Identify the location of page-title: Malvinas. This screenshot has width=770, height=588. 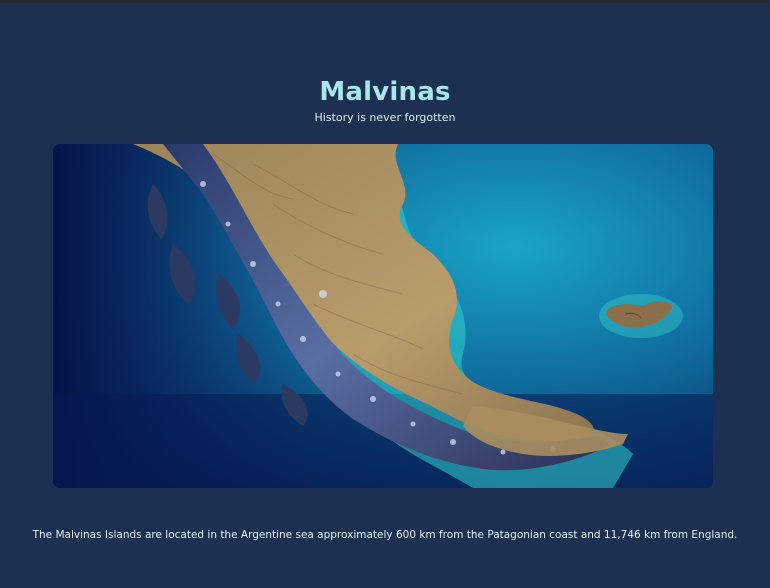
(385, 92).